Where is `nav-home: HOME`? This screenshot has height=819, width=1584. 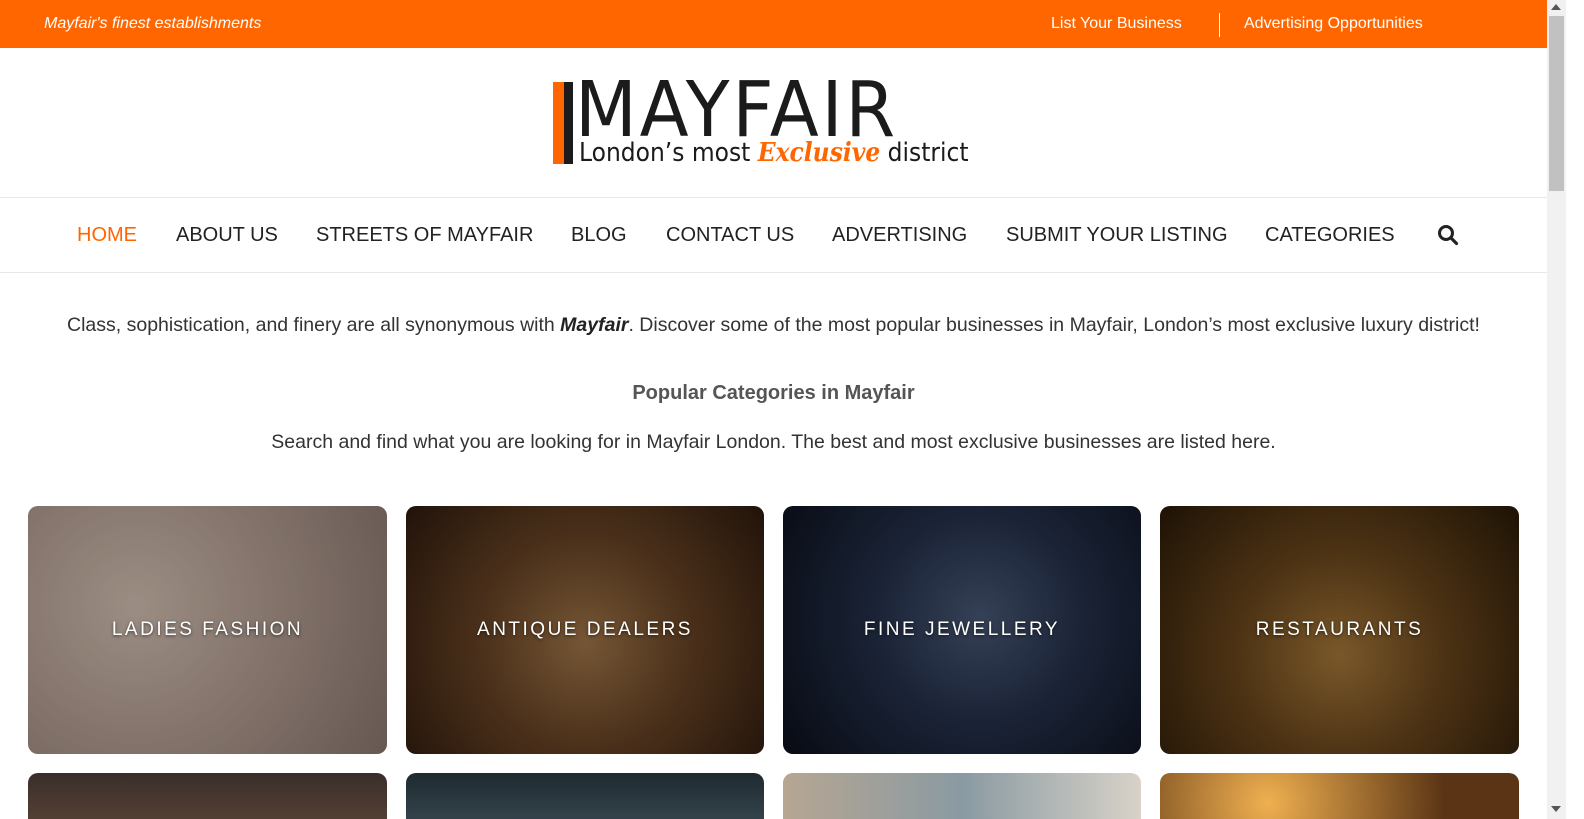
nav-home: HOME is located at coordinates (107, 235).